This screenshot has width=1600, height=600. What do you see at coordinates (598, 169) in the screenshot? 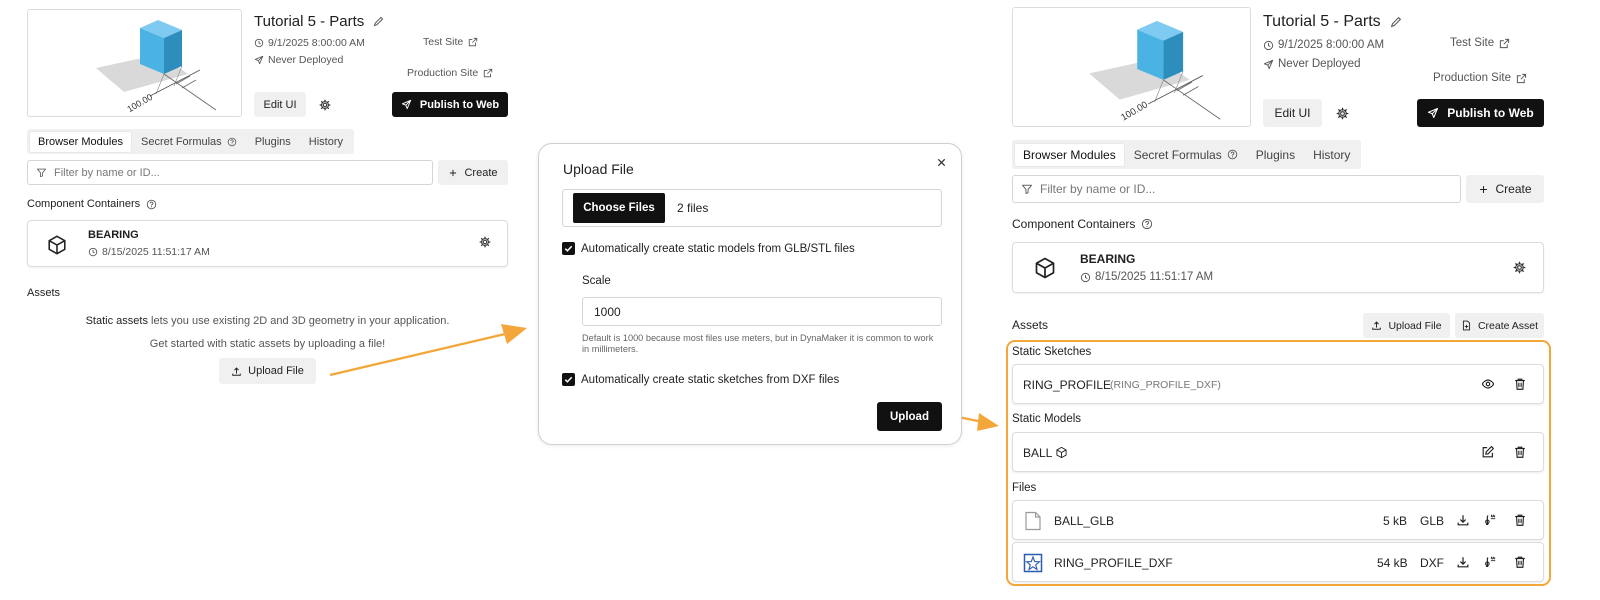
I see `modal-title: Upload File` at bounding box center [598, 169].